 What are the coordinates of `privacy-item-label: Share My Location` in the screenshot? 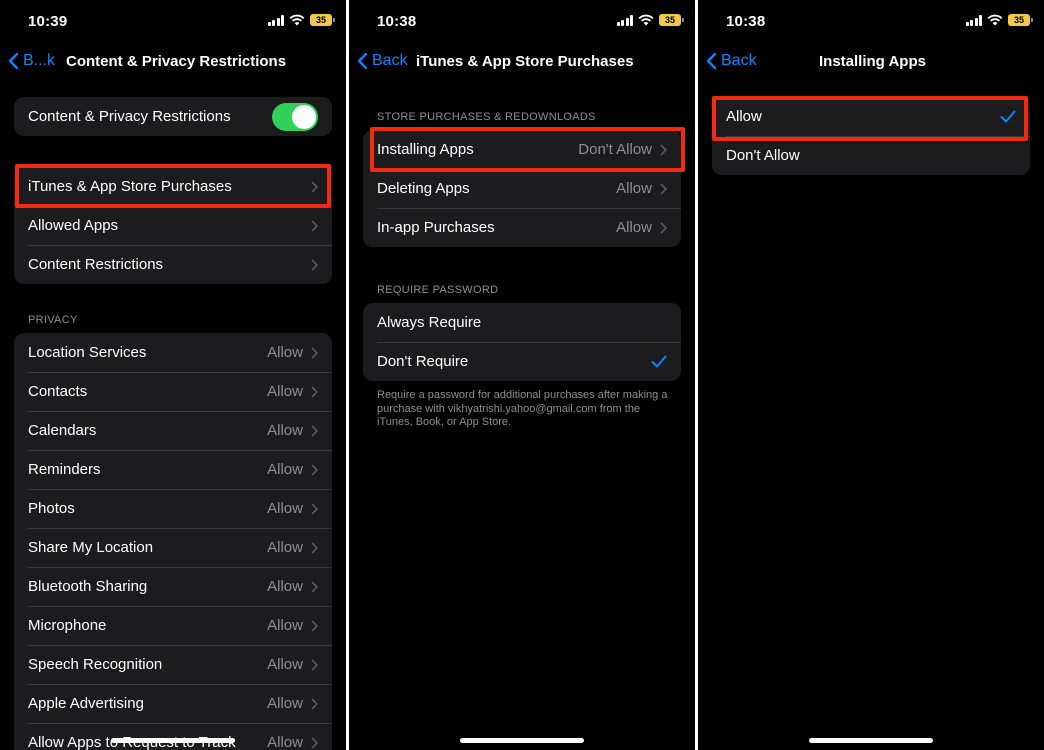 It's located at (91, 547).